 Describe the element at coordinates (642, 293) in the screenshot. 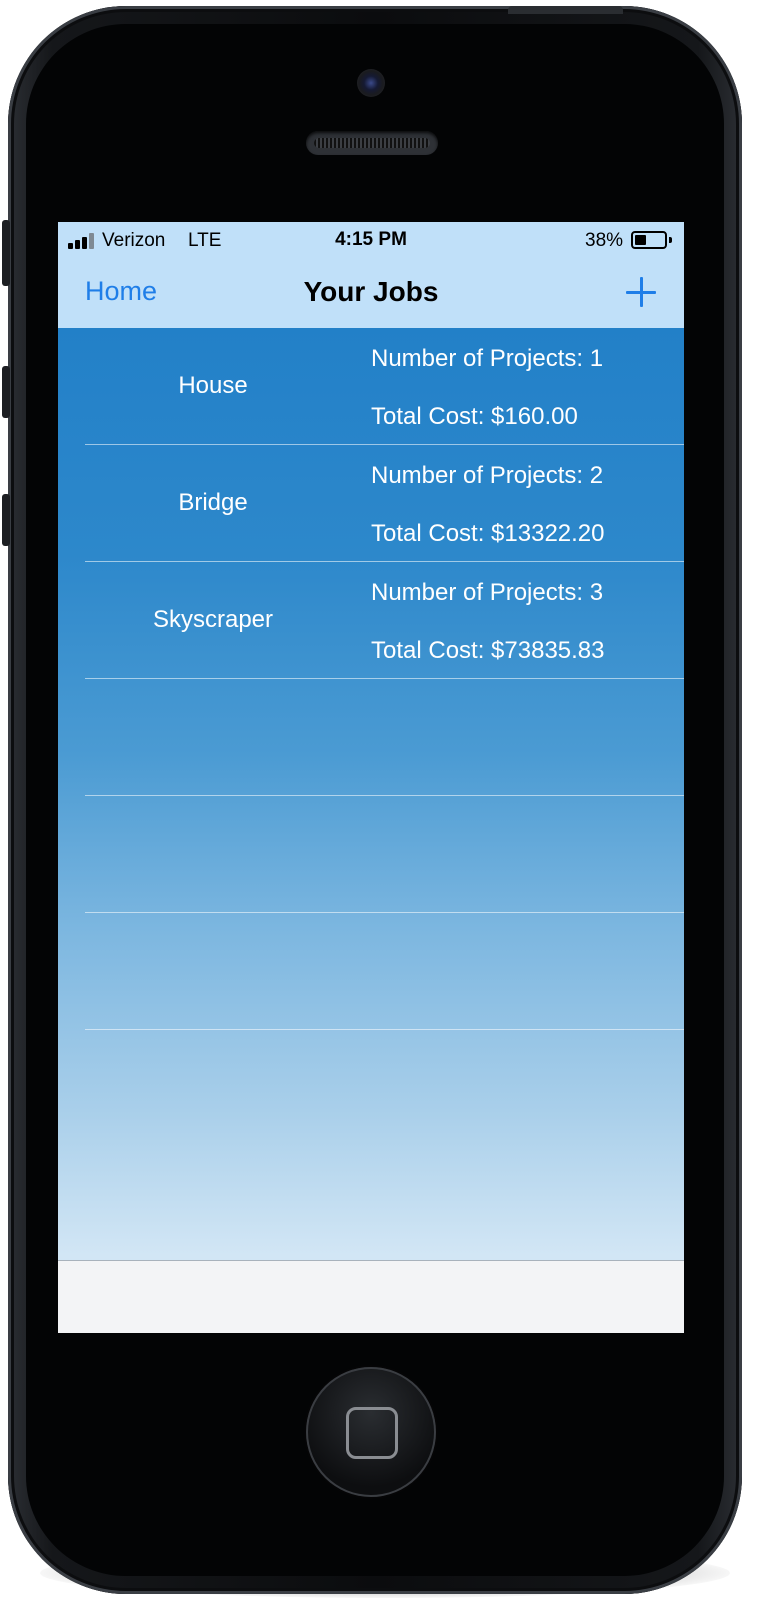

I see `plus-icon` at that location.